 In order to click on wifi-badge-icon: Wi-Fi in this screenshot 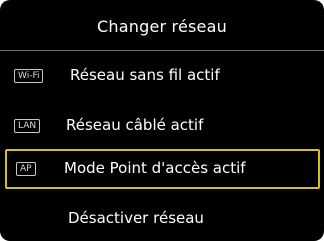, I will do `click(29, 76)`.